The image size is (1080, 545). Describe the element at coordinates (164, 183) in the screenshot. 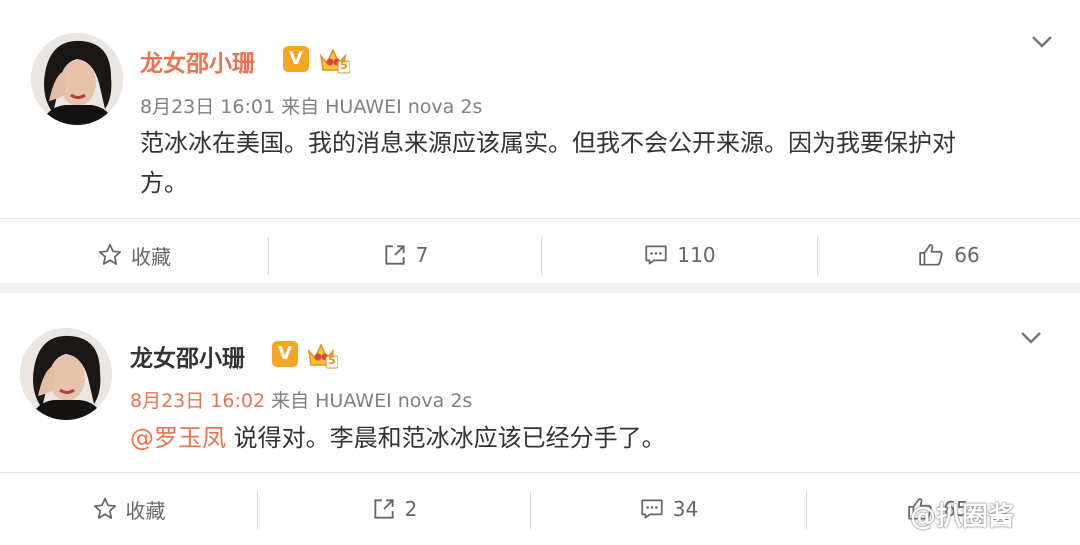

I see `post-content-line: 方。` at that location.